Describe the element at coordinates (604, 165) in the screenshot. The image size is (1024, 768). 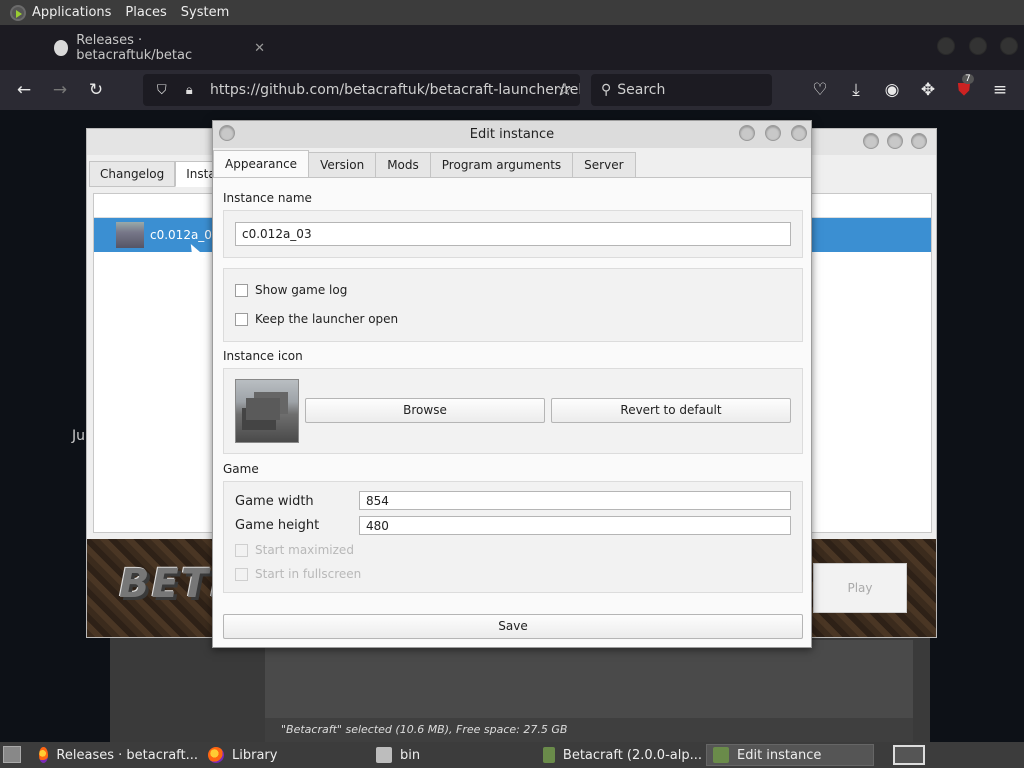
I see `tab-server: Server` at that location.